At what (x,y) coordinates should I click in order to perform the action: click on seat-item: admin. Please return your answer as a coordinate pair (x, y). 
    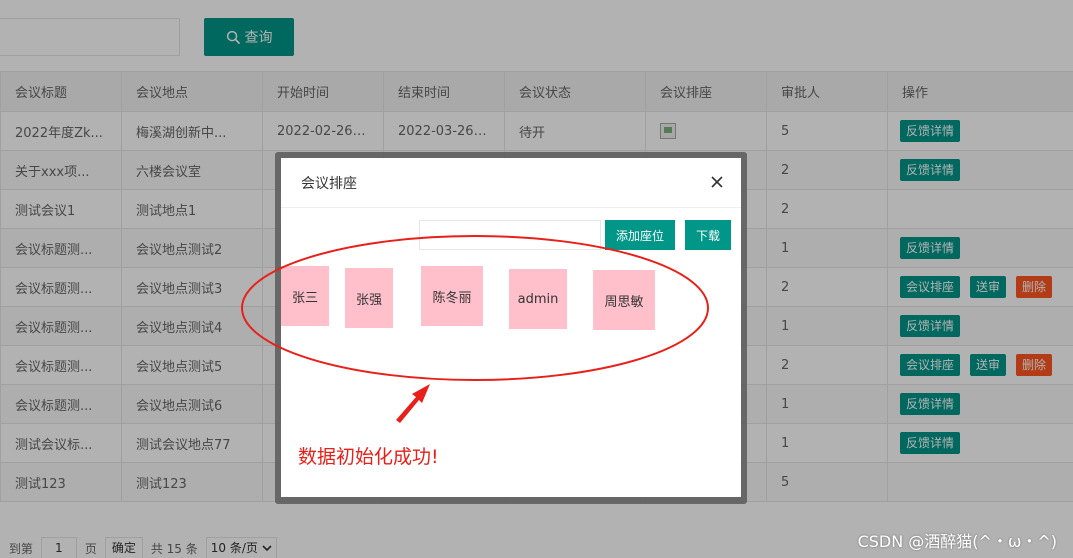
    Looking at the image, I should click on (538, 299).